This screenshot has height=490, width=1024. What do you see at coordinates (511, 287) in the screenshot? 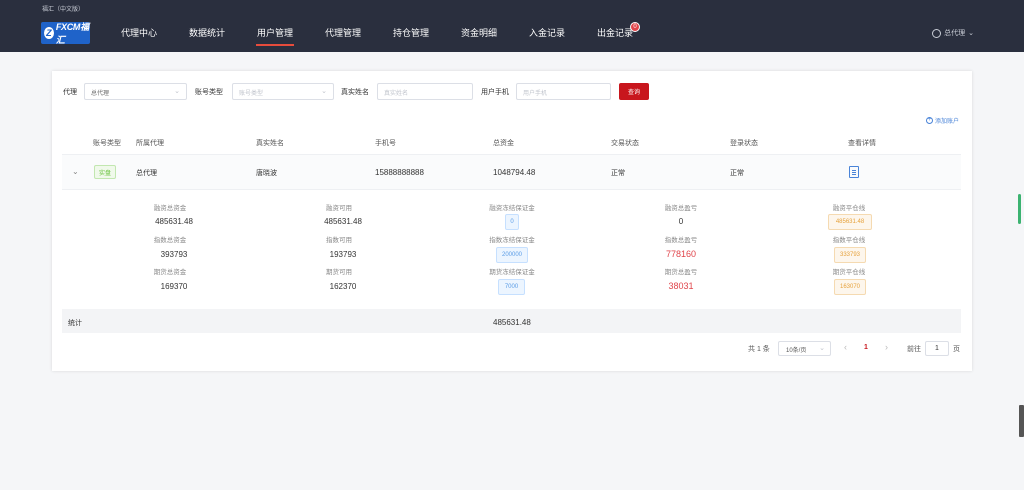
I see `detail-pill: 7000` at bounding box center [511, 287].